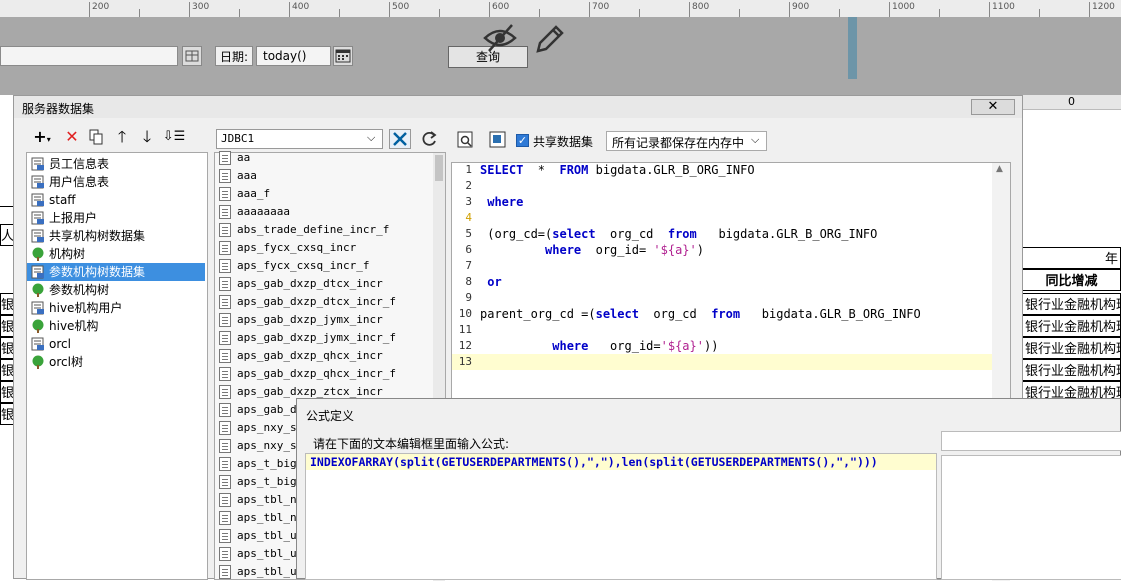 The image size is (1121, 581). I want to click on ruler-label: 1100, so click(1003, 7).